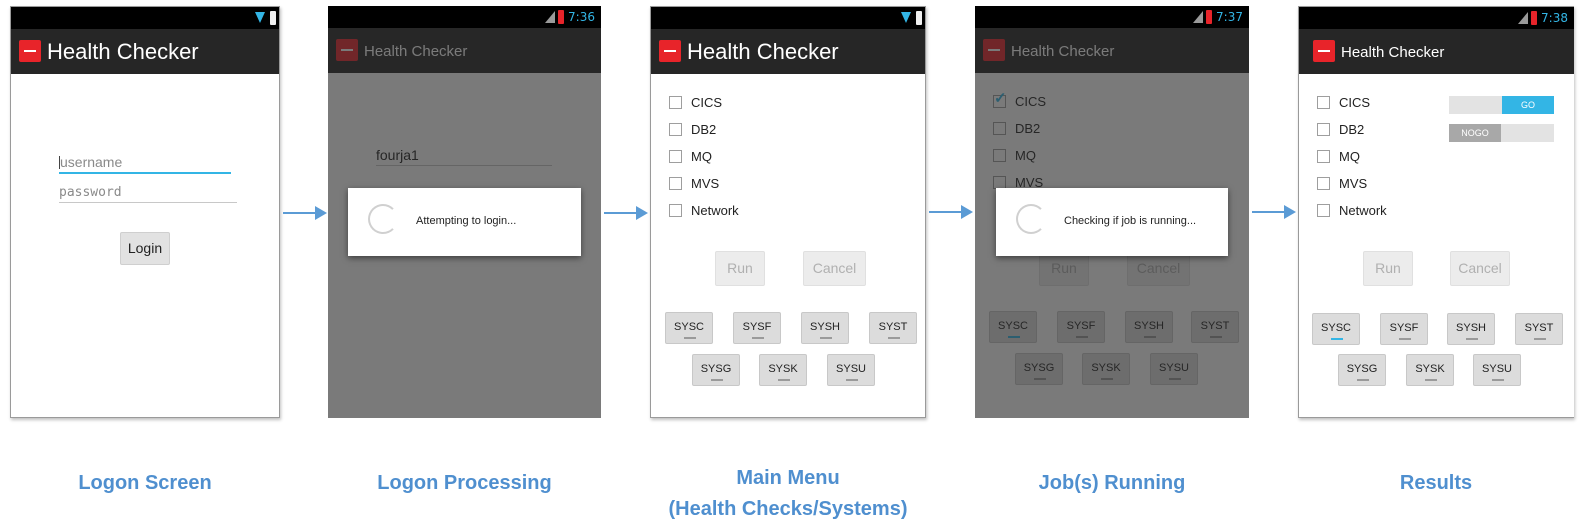 This screenshot has height=527, width=1579. What do you see at coordinates (91, 162) in the screenshot?
I see `username-placeholder: username` at bounding box center [91, 162].